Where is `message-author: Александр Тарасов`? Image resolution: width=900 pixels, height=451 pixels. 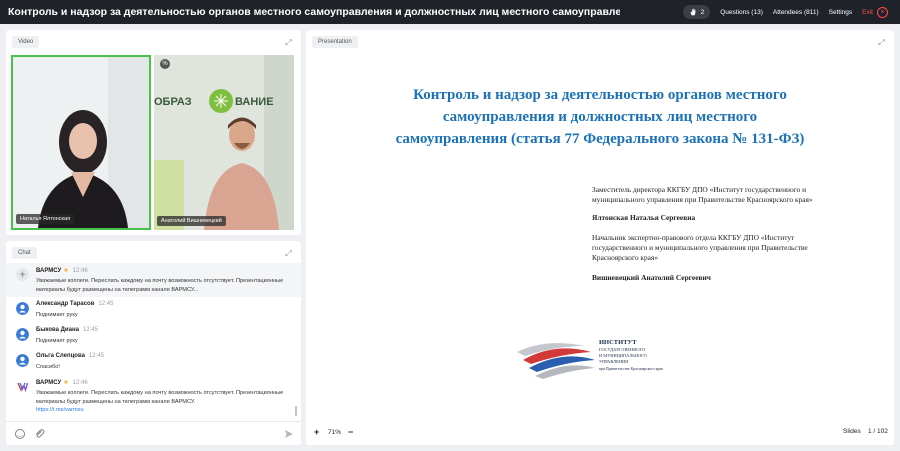 message-author: Александр Тарасов is located at coordinates (65, 304).